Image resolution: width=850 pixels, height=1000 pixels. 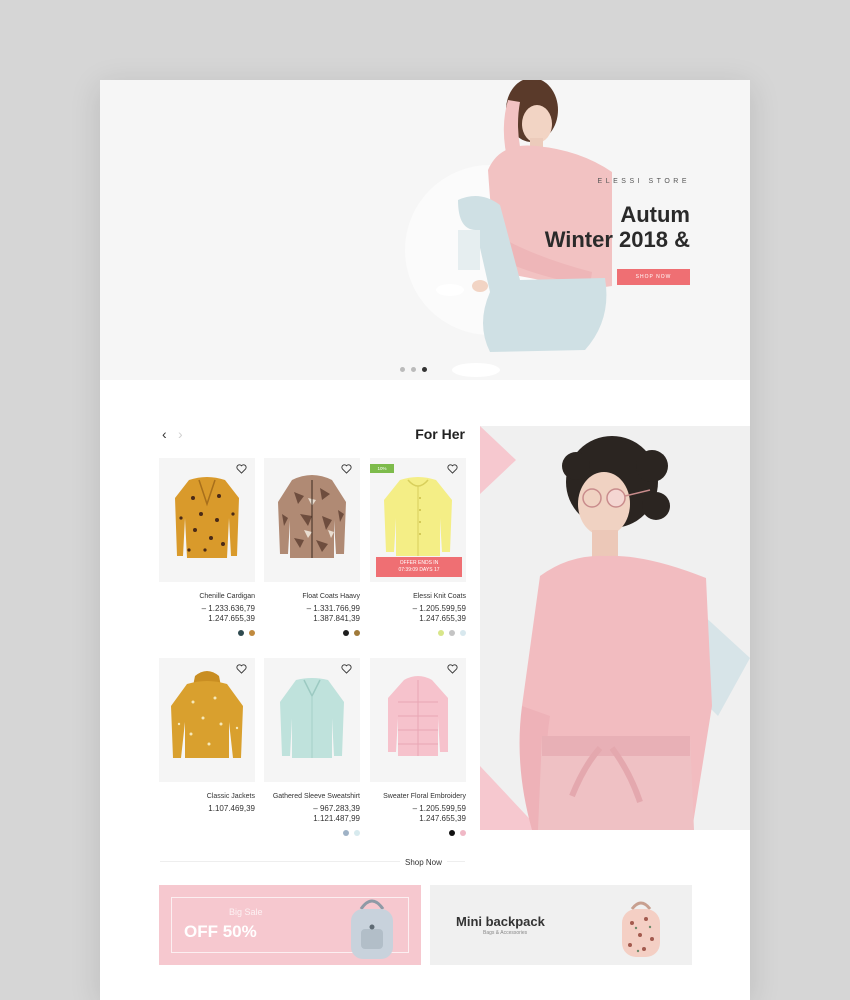 I want to click on hero-shop-now-button: SHOP NOW, so click(x=653, y=277).